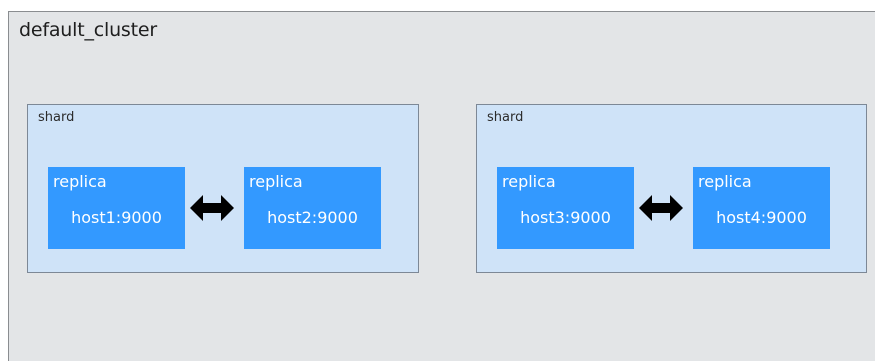 This screenshot has height=361, width=876. Describe the element at coordinates (116, 217) in the screenshot. I see `replica-host: host1:9000` at that location.